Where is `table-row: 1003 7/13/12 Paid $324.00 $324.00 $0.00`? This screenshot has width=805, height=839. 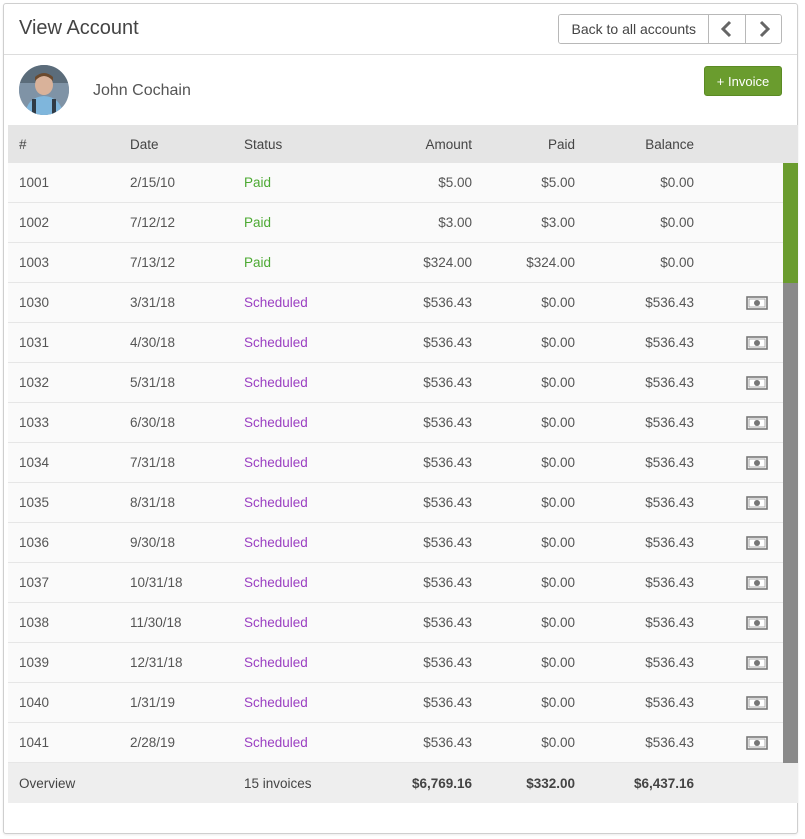
table-row: 1003 7/13/12 Paid $324.00 $324.00 $0.00 is located at coordinates (403, 263).